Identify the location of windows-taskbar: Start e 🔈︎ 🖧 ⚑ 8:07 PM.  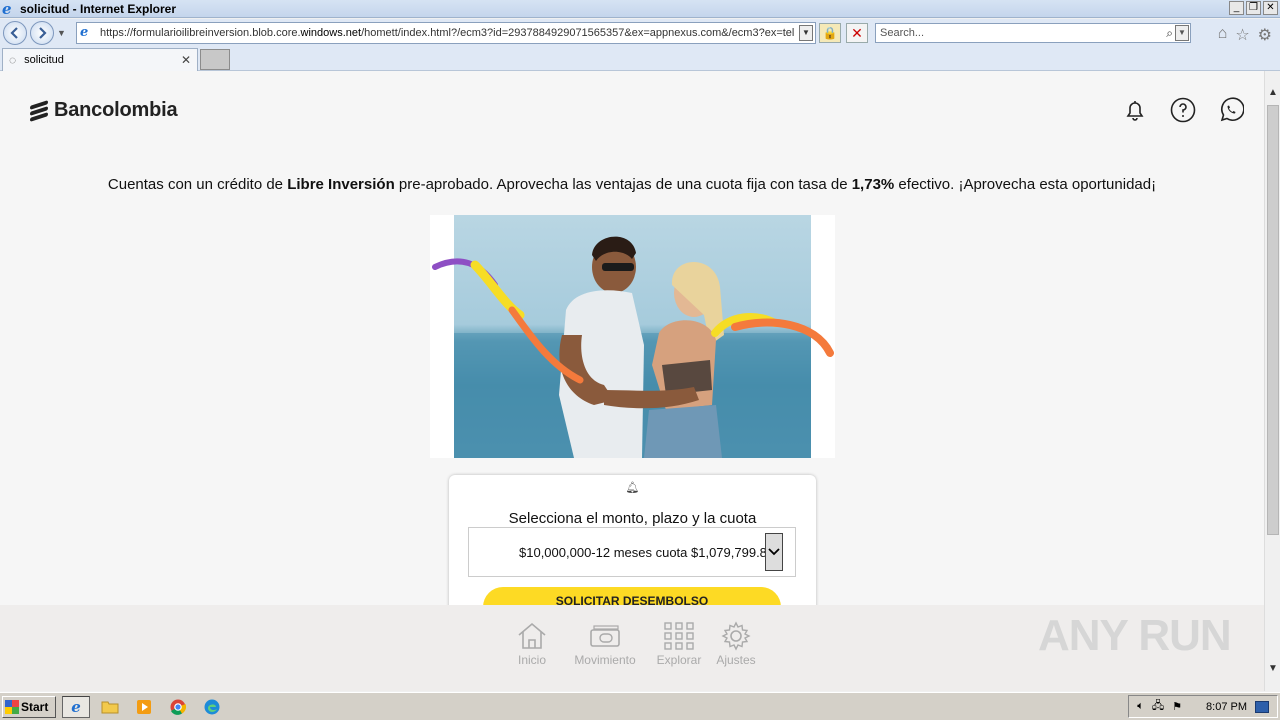
(640, 706).